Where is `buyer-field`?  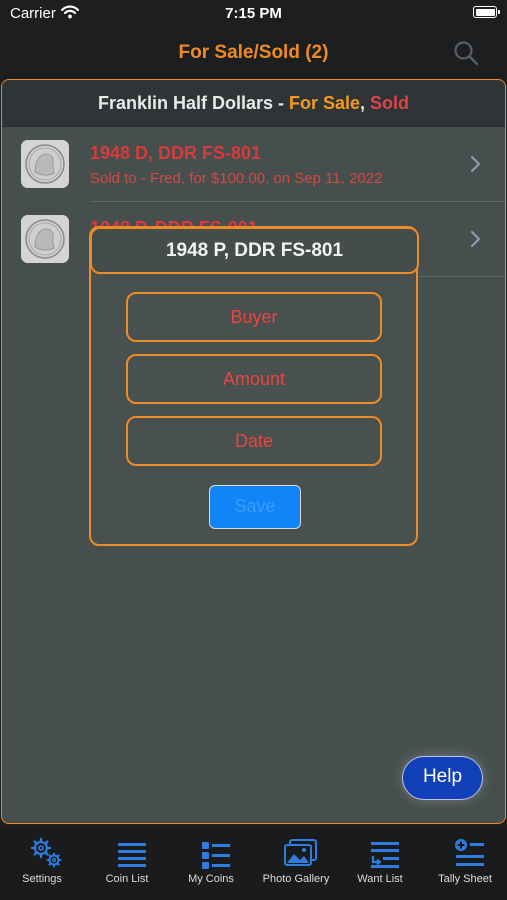 buyer-field is located at coordinates (254, 317).